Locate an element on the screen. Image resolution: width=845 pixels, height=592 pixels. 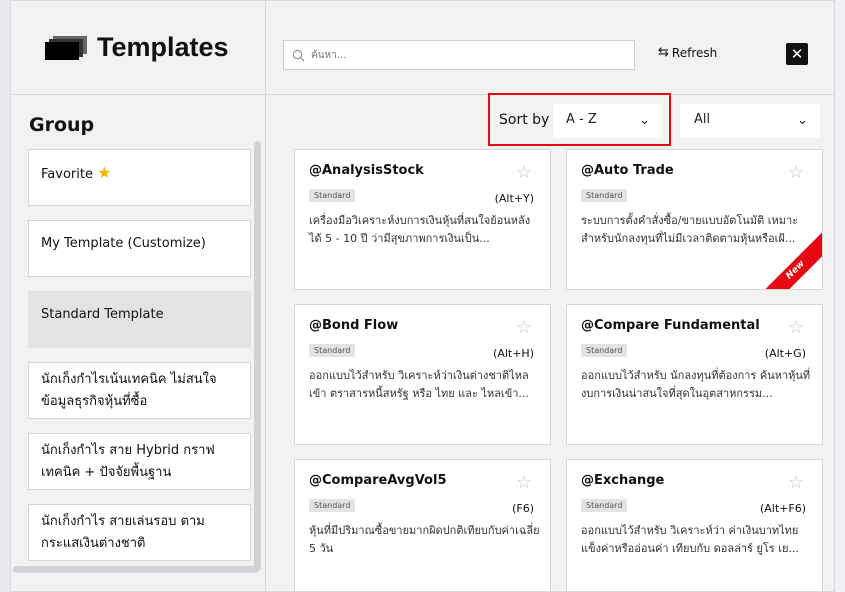
card-title: @AnalysisStock is located at coordinates (366, 170).